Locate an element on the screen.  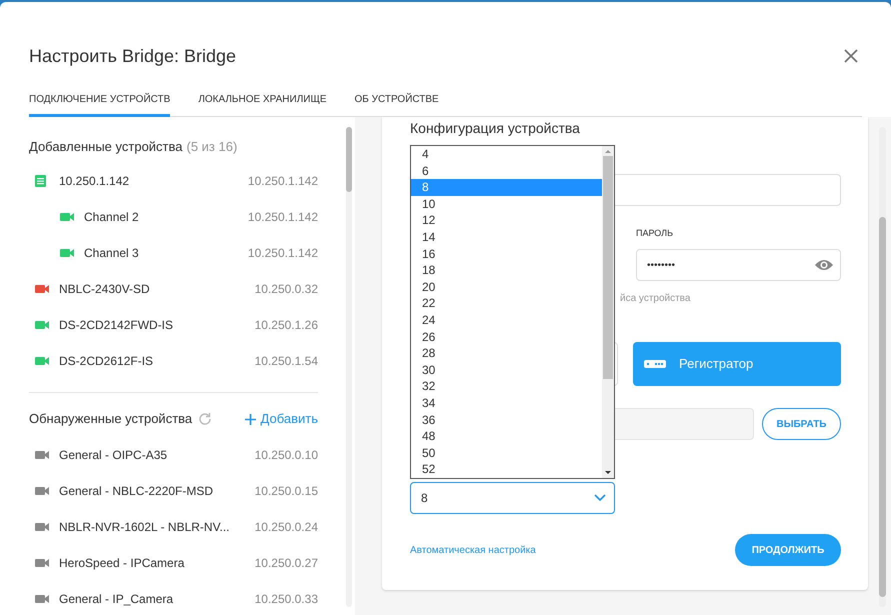
tab: ЛОКАЛЬНОЕ ХРАНИЛИЩЕ is located at coordinates (262, 102).